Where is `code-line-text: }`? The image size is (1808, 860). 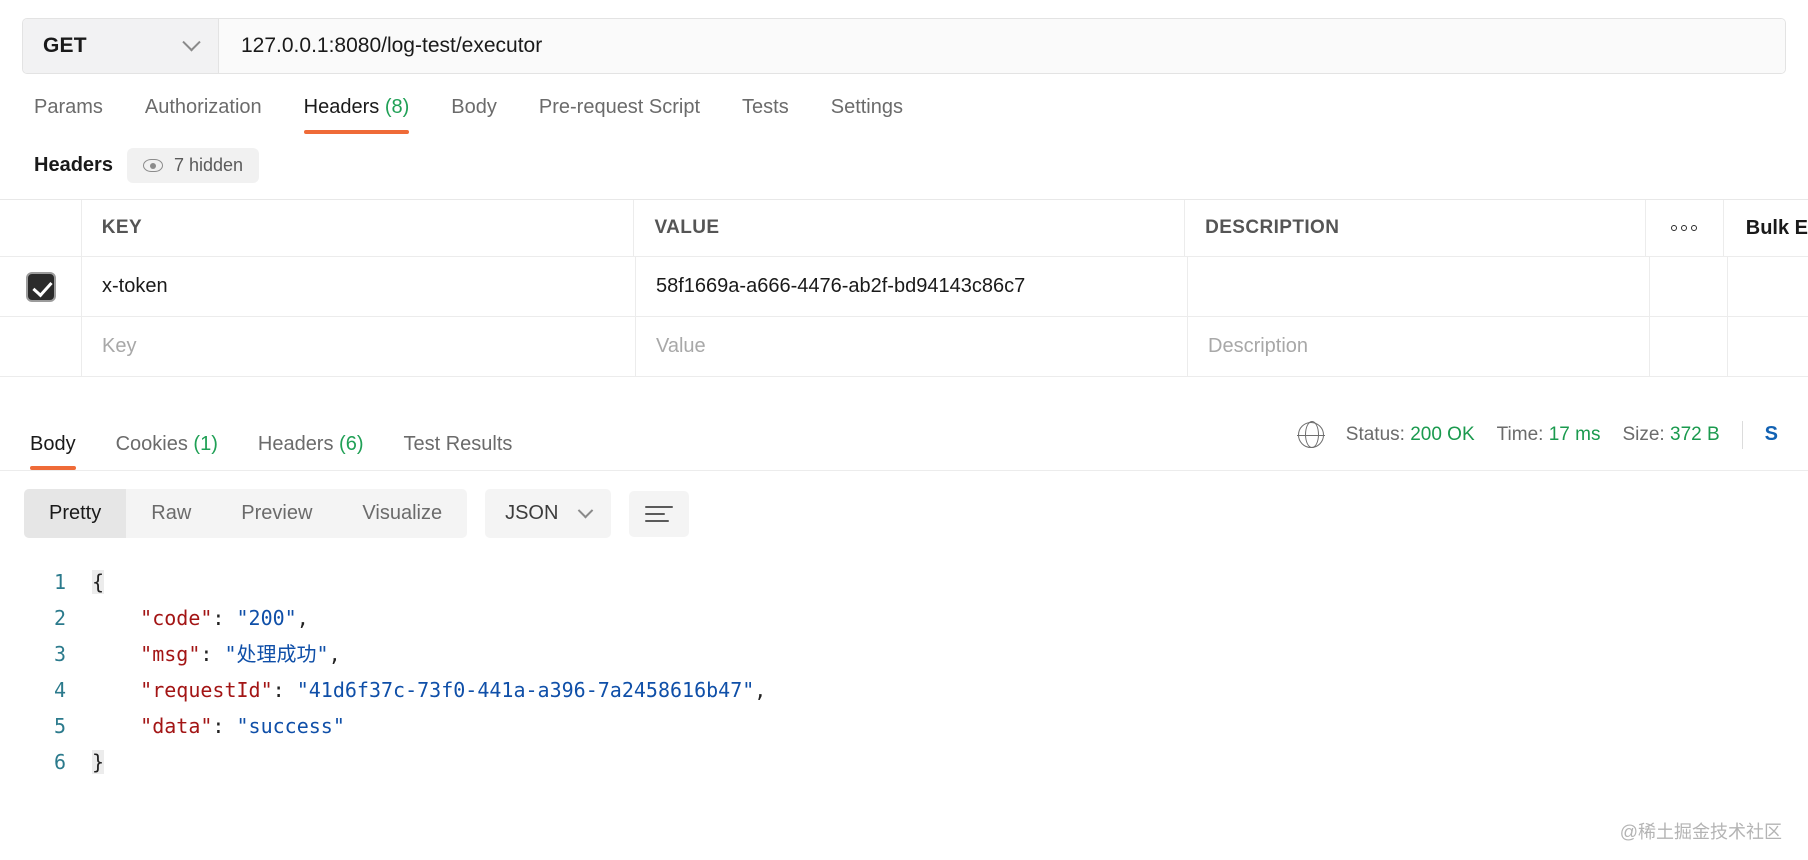 code-line-text: } is located at coordinates (98, 762).